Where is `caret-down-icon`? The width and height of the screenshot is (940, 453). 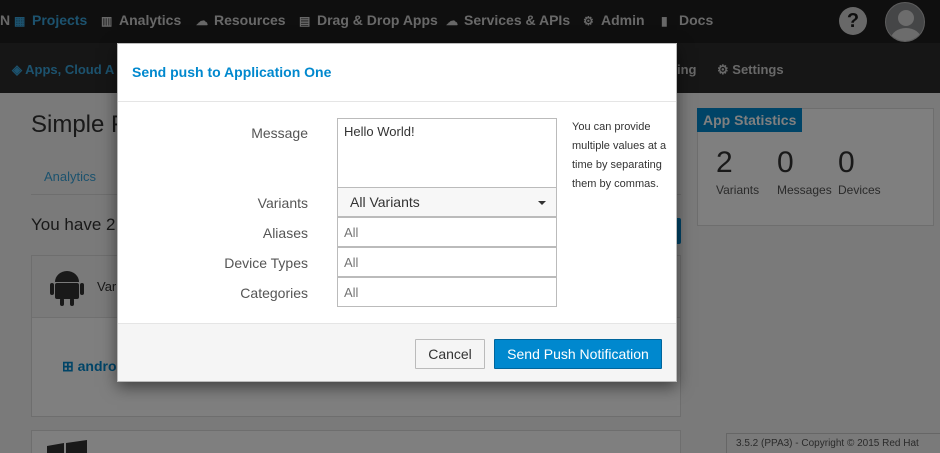
caret-down-icon is located at coordinates (542, 203).